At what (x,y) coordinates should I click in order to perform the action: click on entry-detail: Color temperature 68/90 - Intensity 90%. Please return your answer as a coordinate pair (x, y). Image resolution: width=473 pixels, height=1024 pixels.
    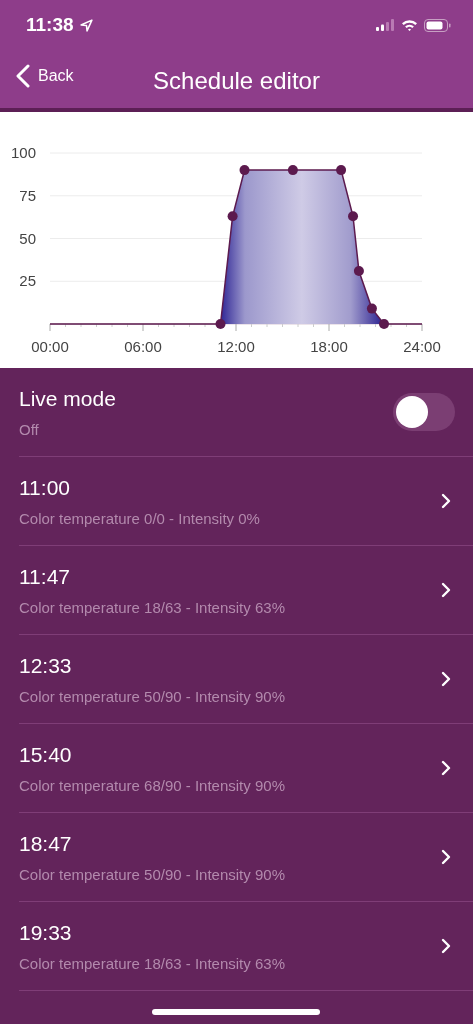
    Looking at the image, I should click on (152, 785).